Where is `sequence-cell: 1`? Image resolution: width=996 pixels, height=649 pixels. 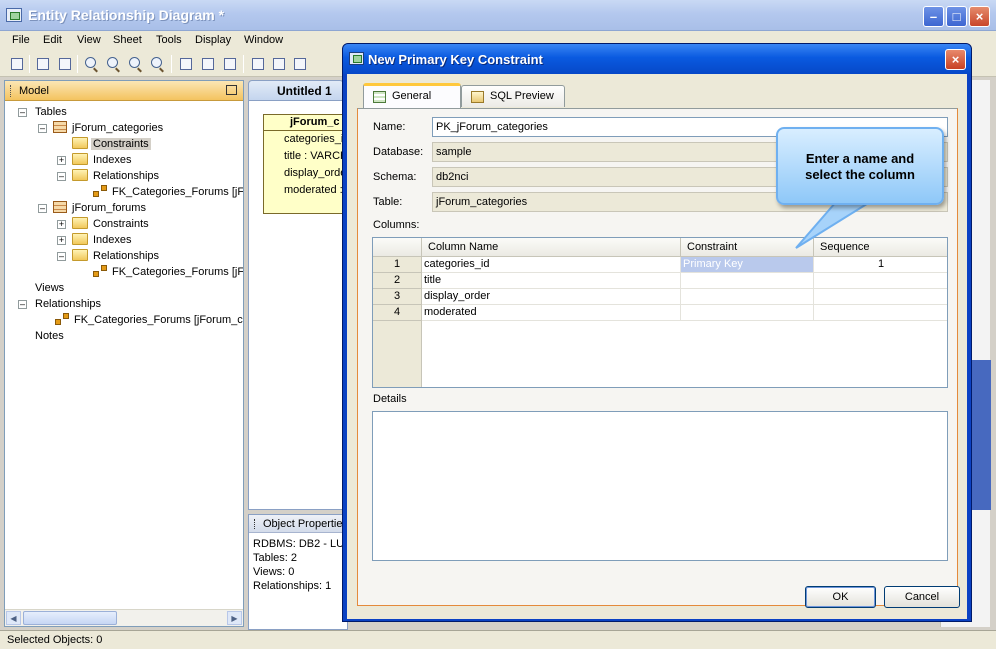
sequence-cell: 1 is located at coordinates (880, 265).